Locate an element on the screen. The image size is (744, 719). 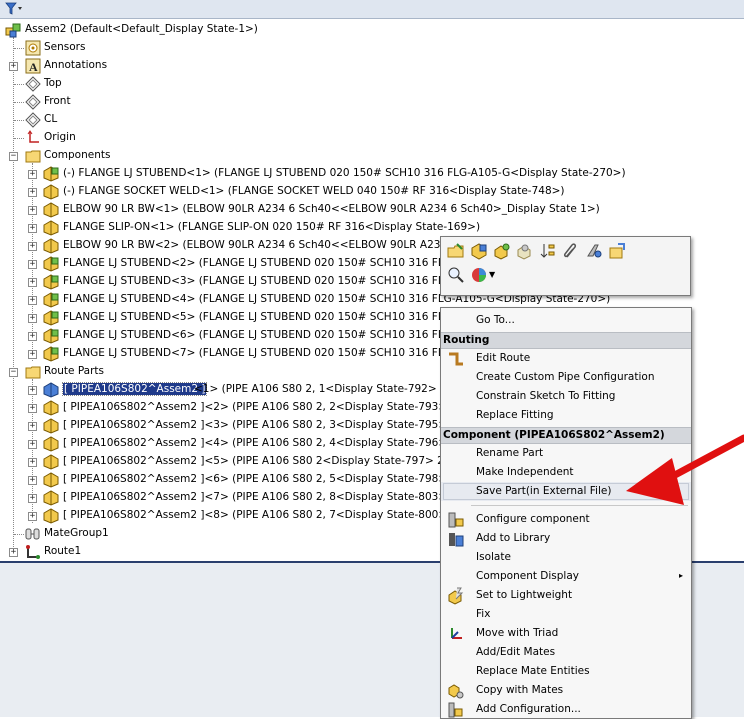
tree-item-origin: Origin is located at coordinates (372, 138).